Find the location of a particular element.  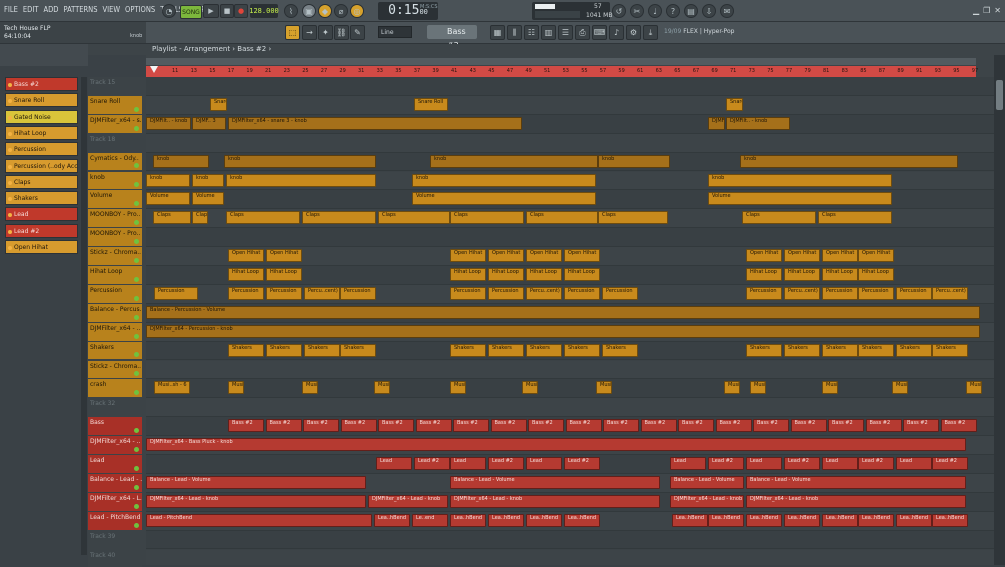

playhead-marker is located at coordinates (154, 69).